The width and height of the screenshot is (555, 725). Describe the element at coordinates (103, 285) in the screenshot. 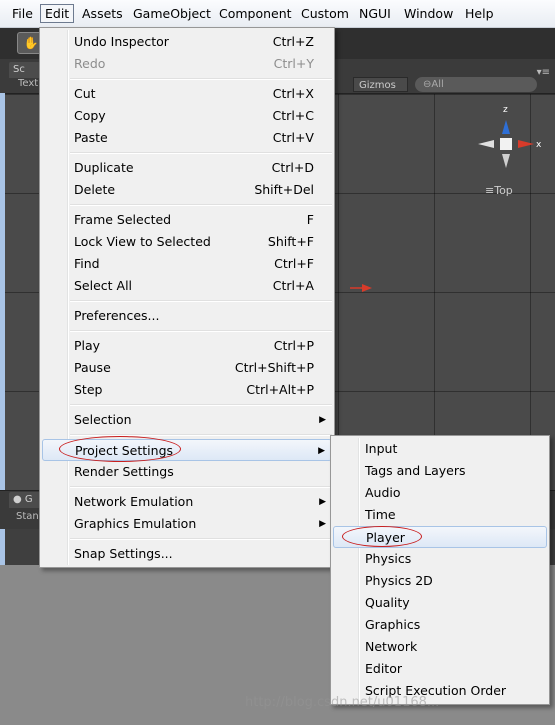

I see `menu-item-label: Select All` at that location.